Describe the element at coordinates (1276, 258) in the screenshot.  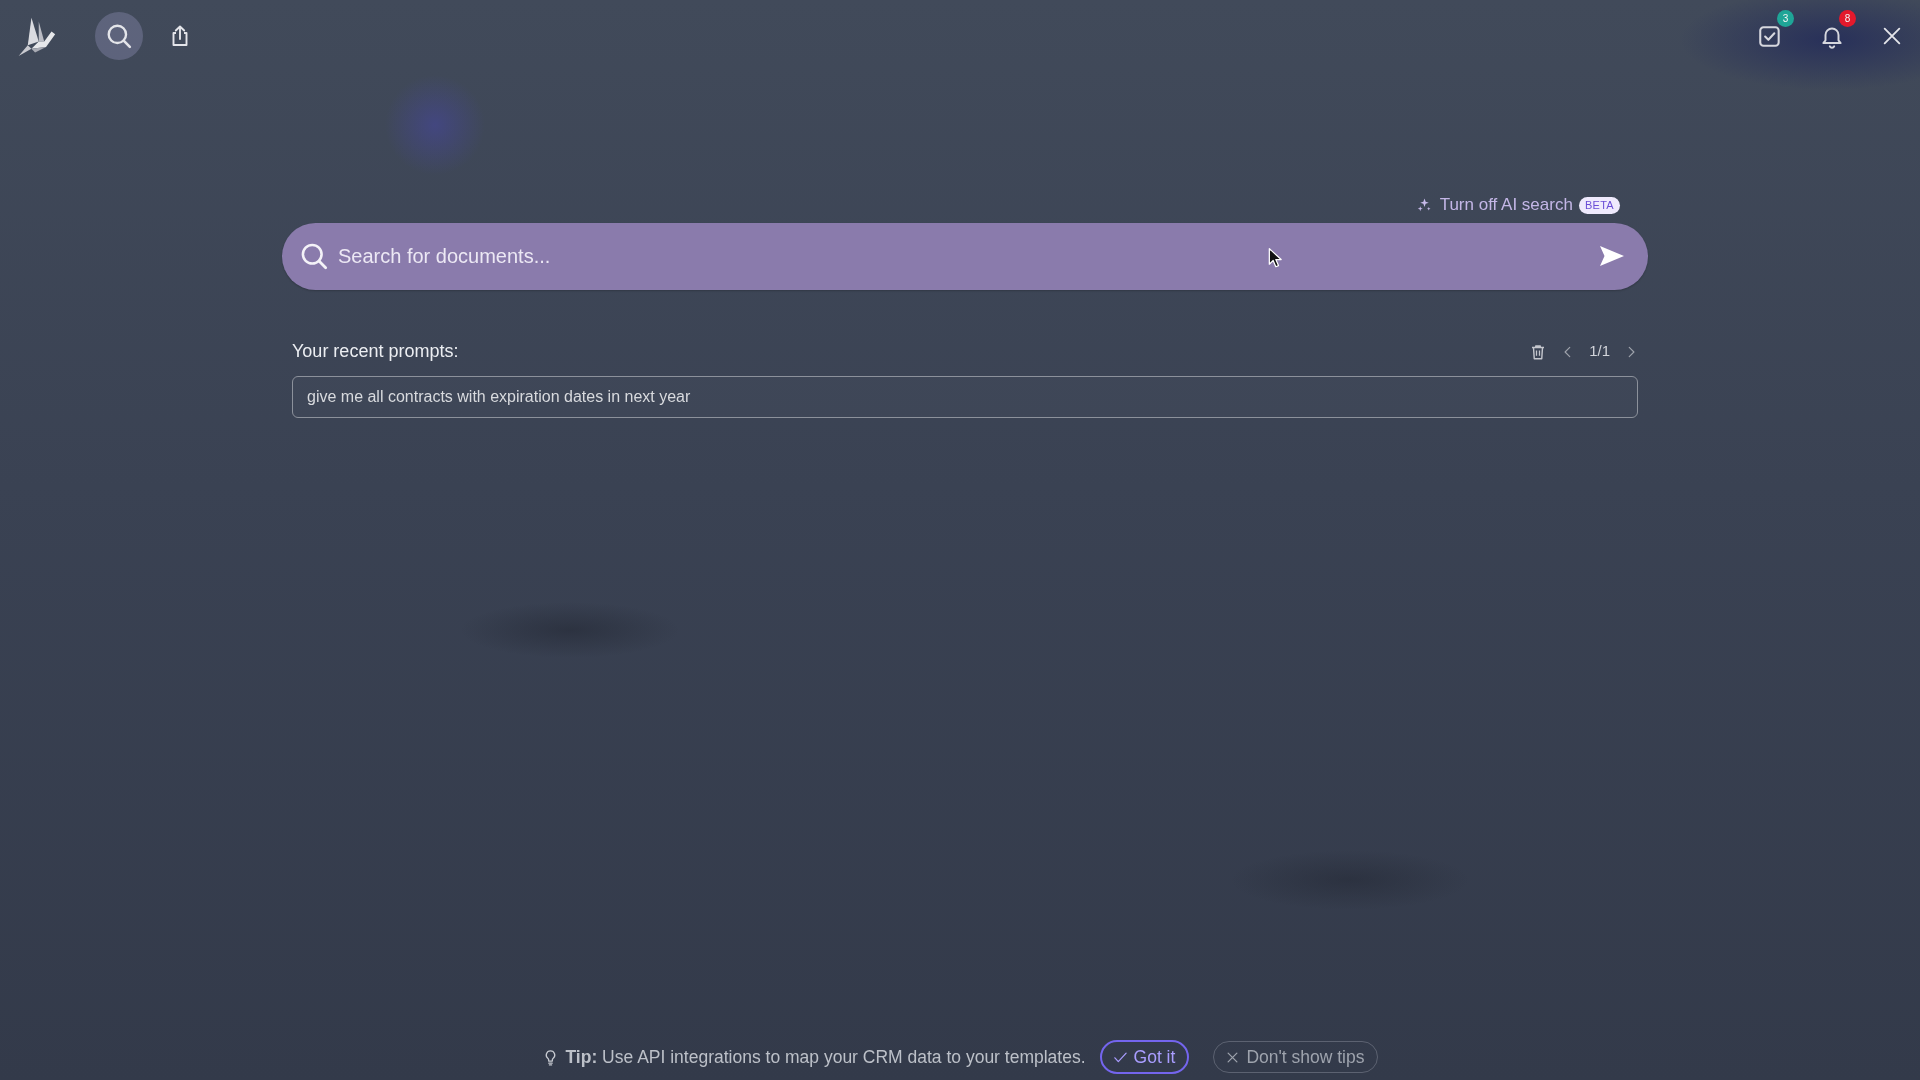
I see `cursor-icon` at that location.